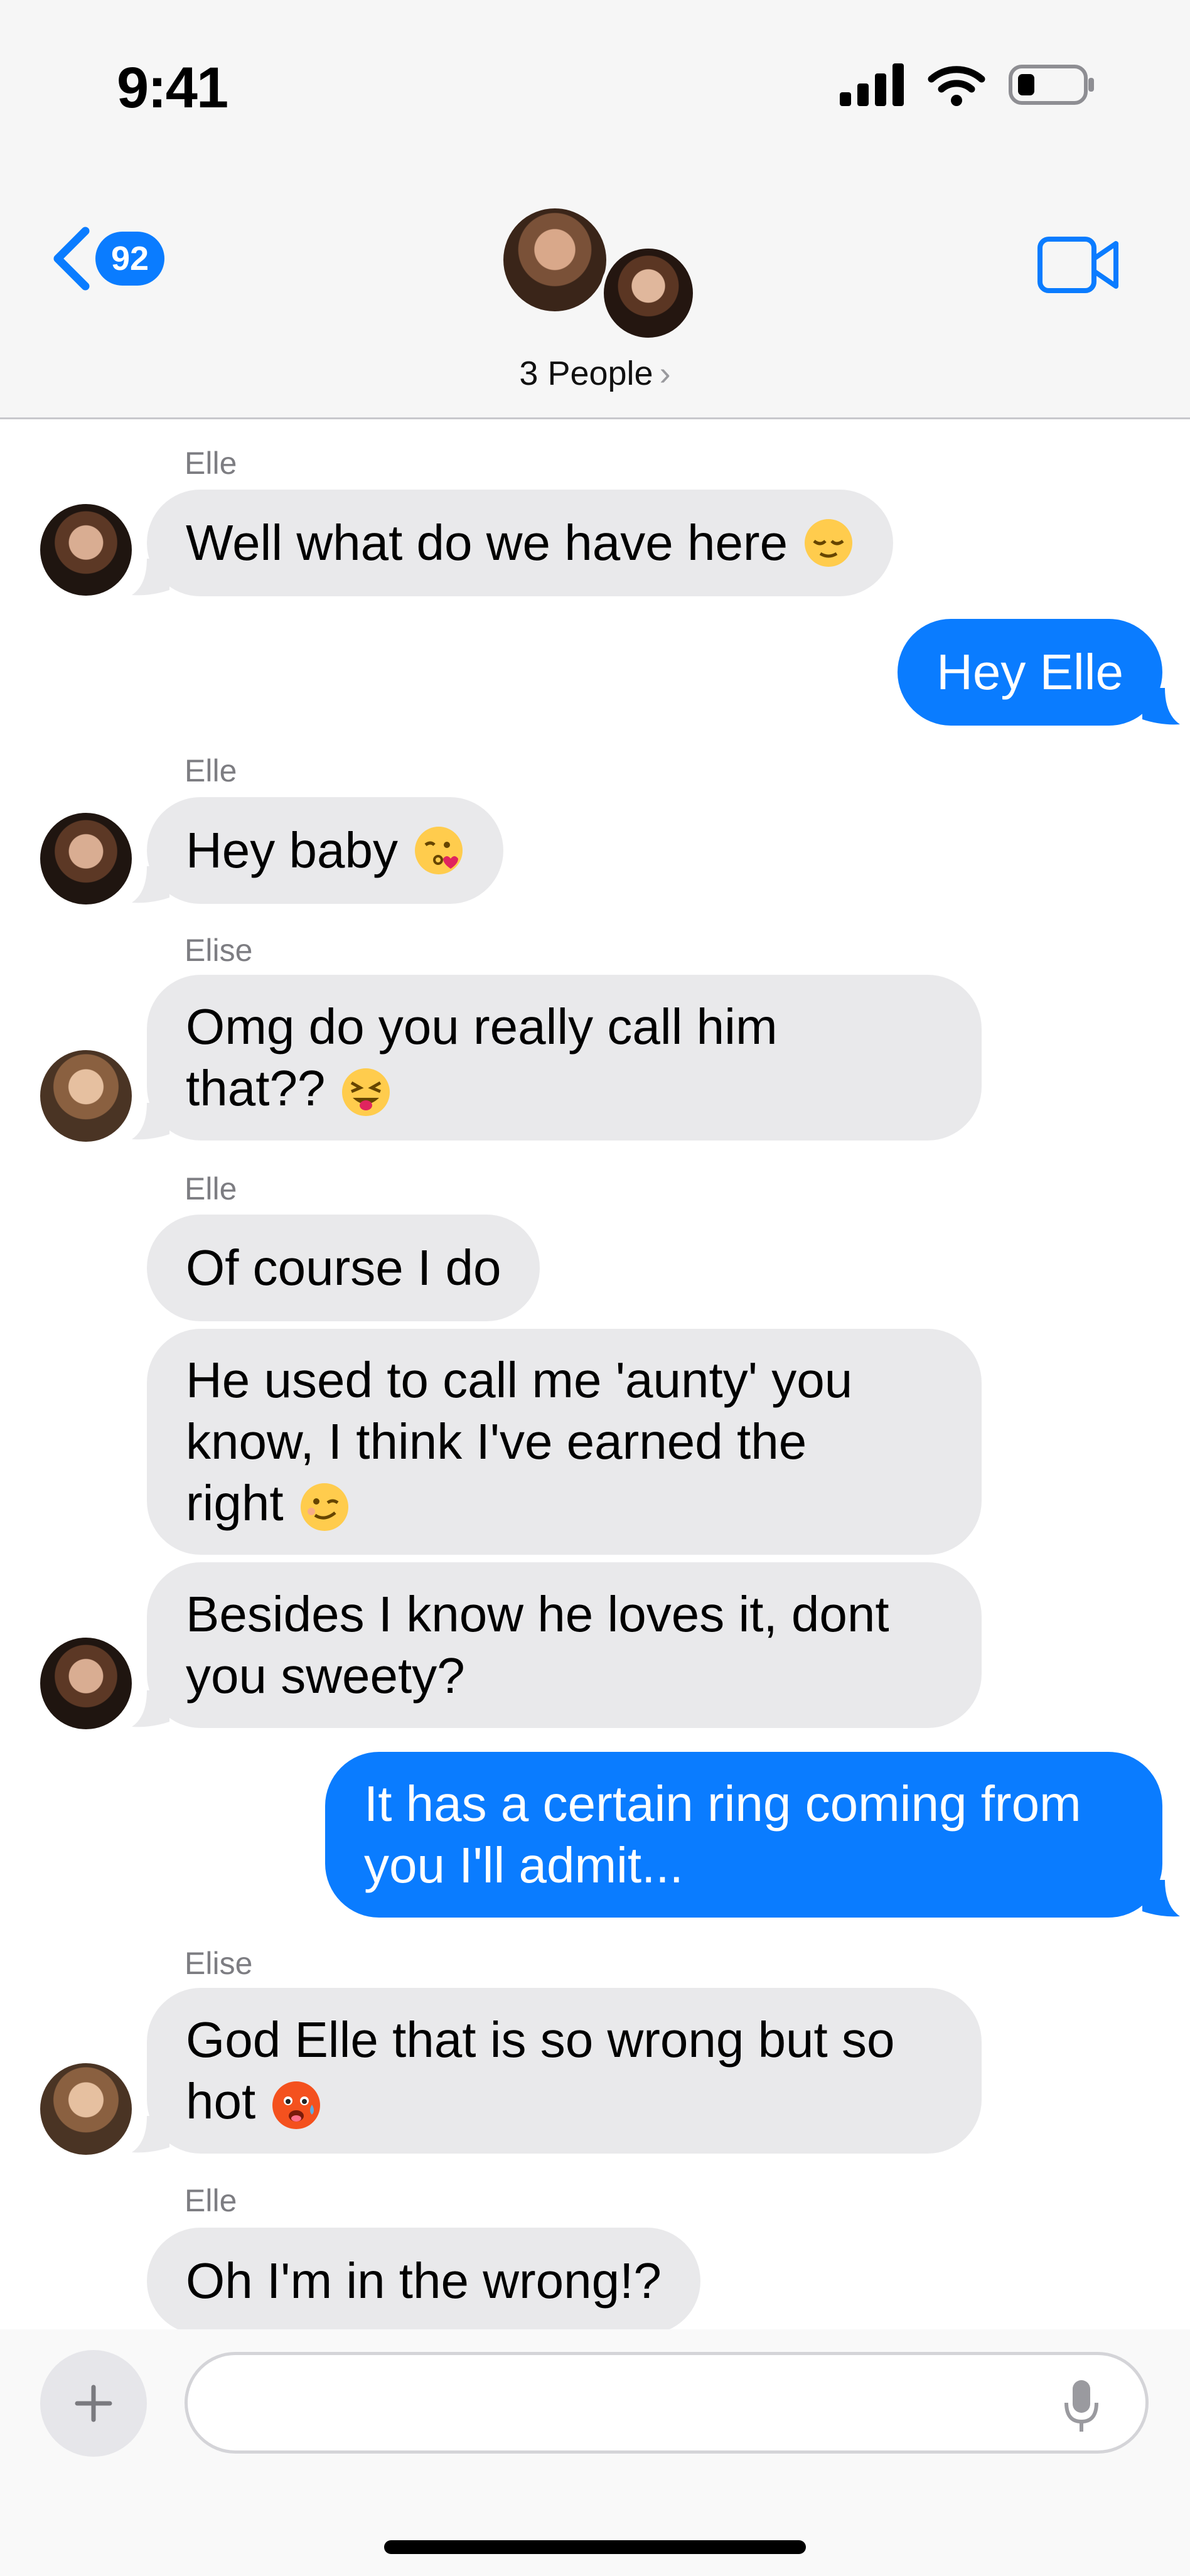 This screenshot has width=1190, height=2576. What do you see at coordinates (324, 1507) in the screenshot?
I see `winking-face-icon` at bounding box center [324, 1507].